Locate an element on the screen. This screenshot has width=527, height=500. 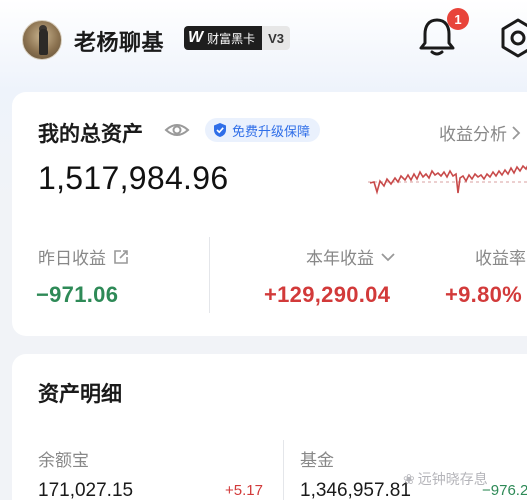
eye-icon is located at coordinates (177, 130).